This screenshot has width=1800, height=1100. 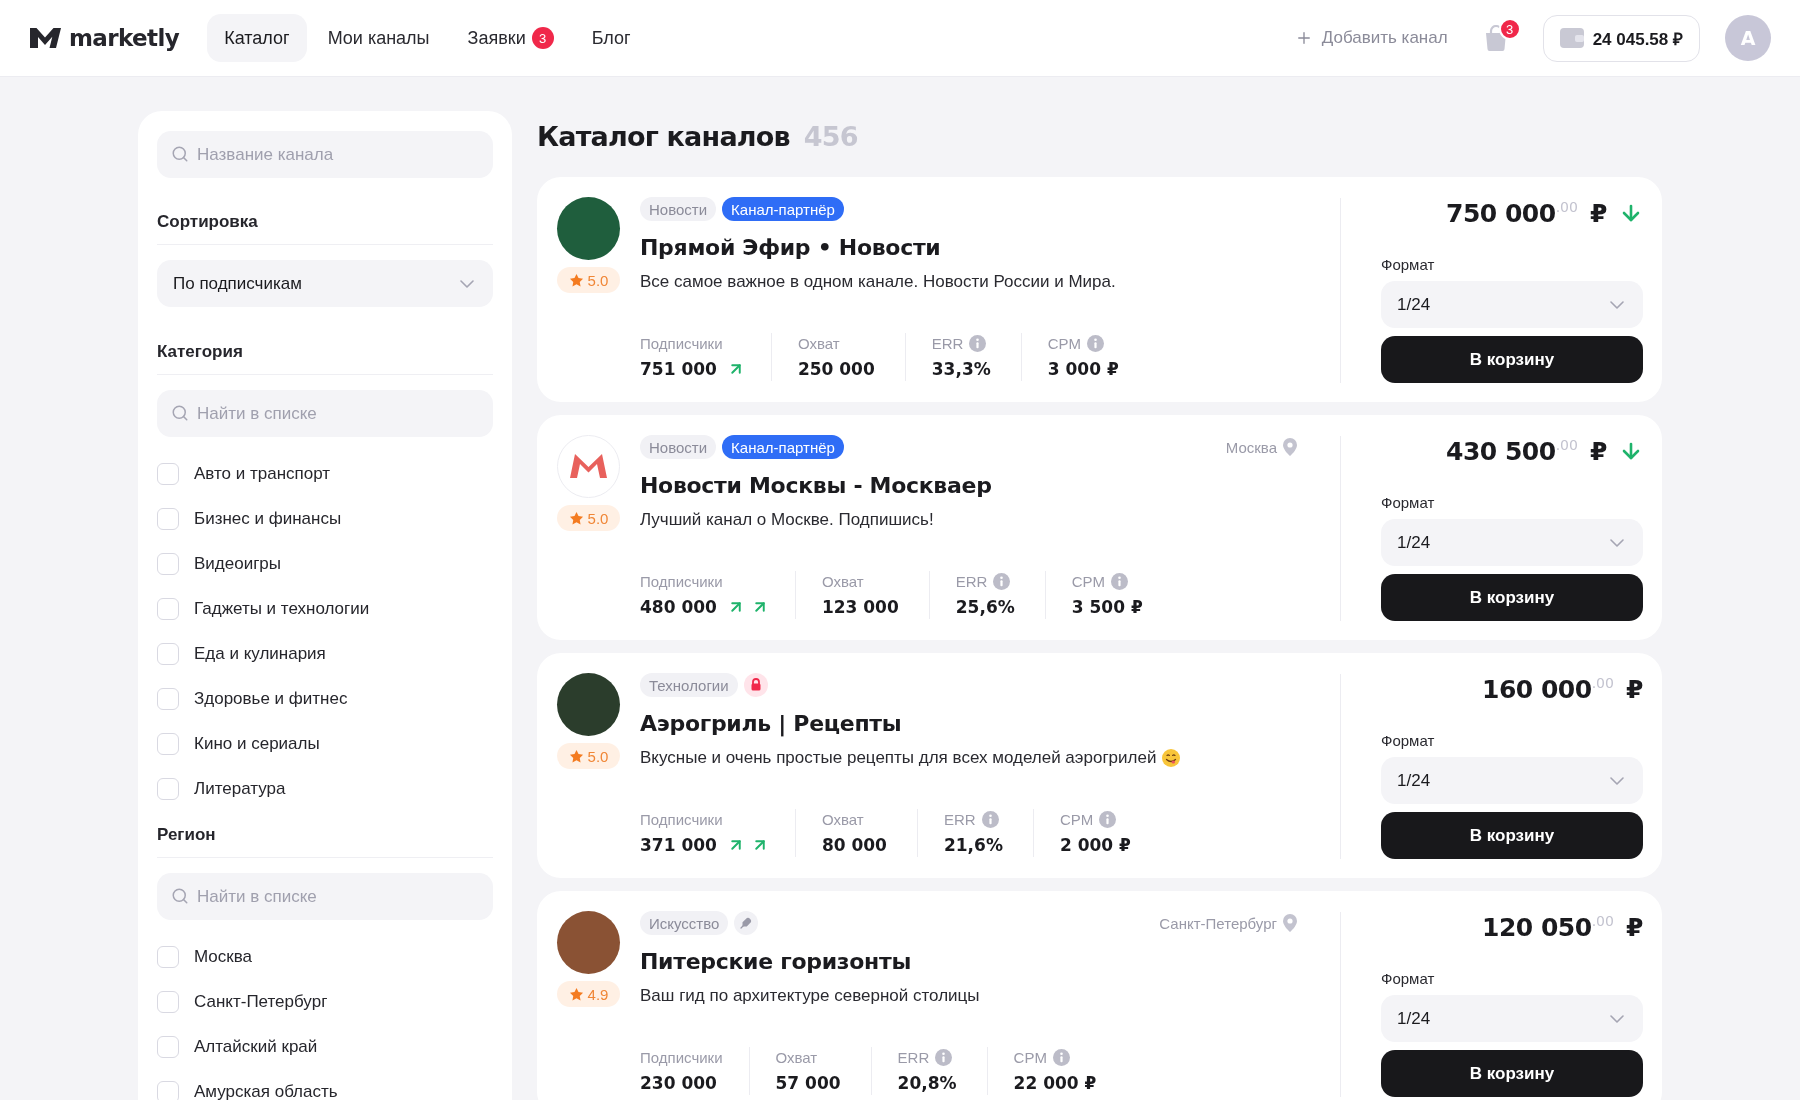 What do you see at coordinates (1562, 927) in the screenshot?
I see `price: 120 050$^{.00}$ ₽` at bounding box center [1562, 927].